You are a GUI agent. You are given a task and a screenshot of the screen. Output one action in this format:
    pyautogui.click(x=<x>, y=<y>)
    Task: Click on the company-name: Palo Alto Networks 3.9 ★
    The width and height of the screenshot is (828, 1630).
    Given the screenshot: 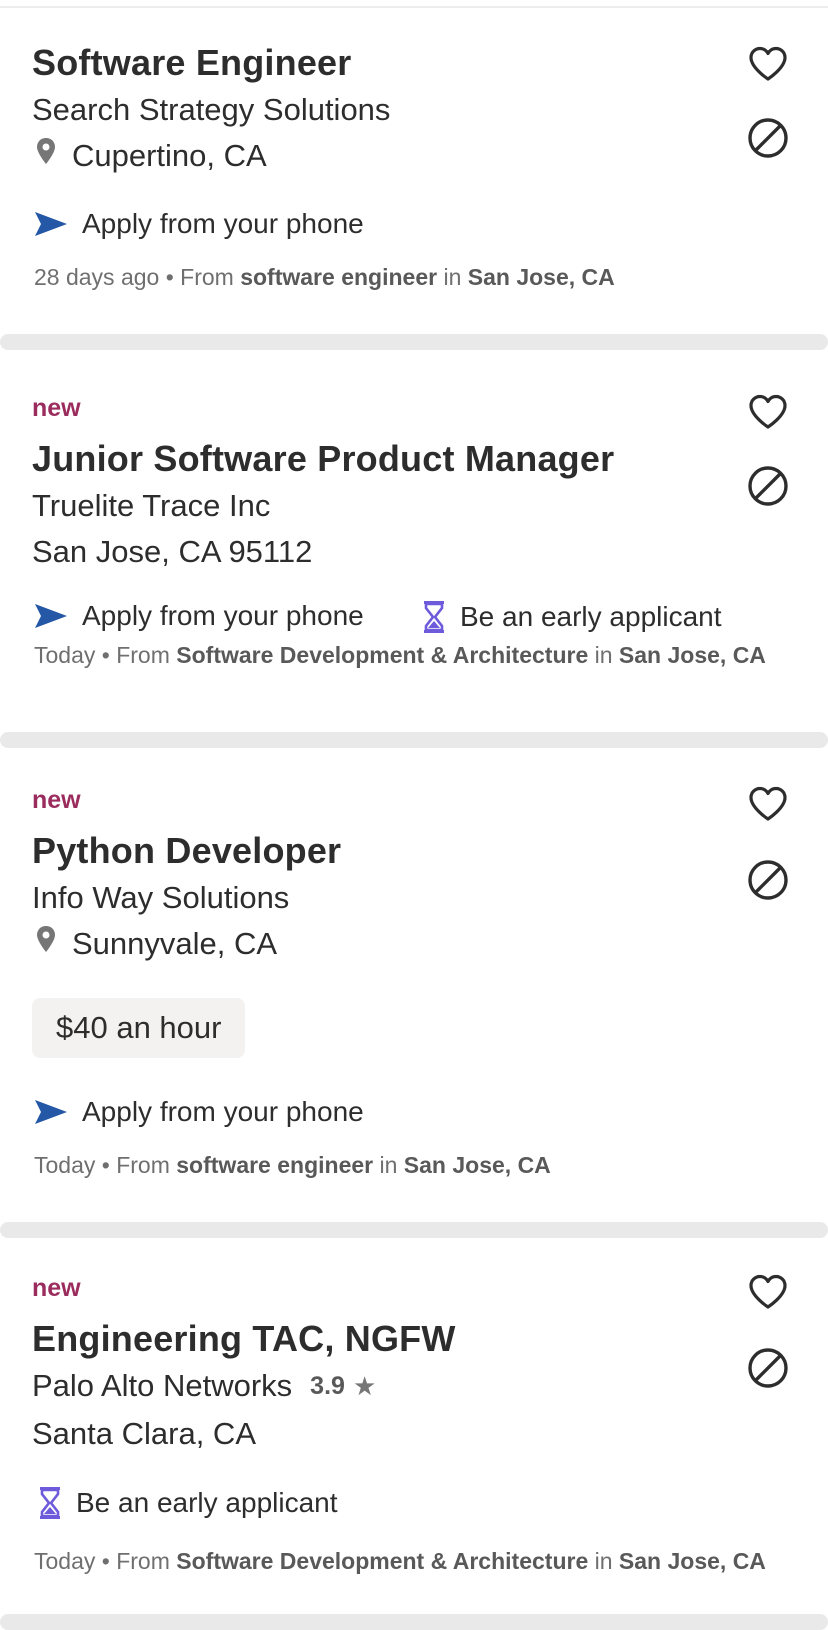 What is the action you would take?
    pyautogui.click(x=204, y=1386)
    